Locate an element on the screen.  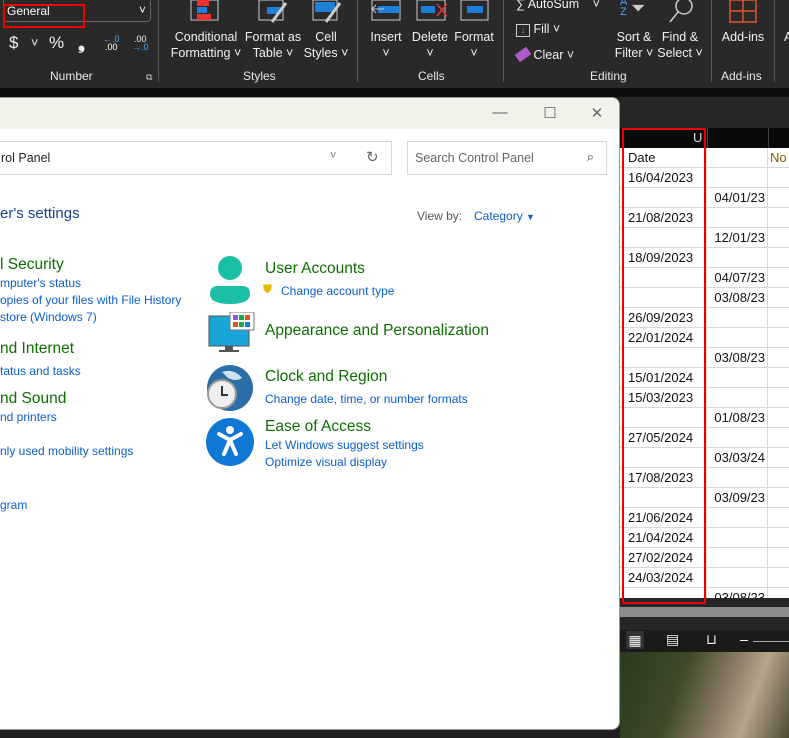
link: Let Windows suggest settings is located at coordinates (344, 445).